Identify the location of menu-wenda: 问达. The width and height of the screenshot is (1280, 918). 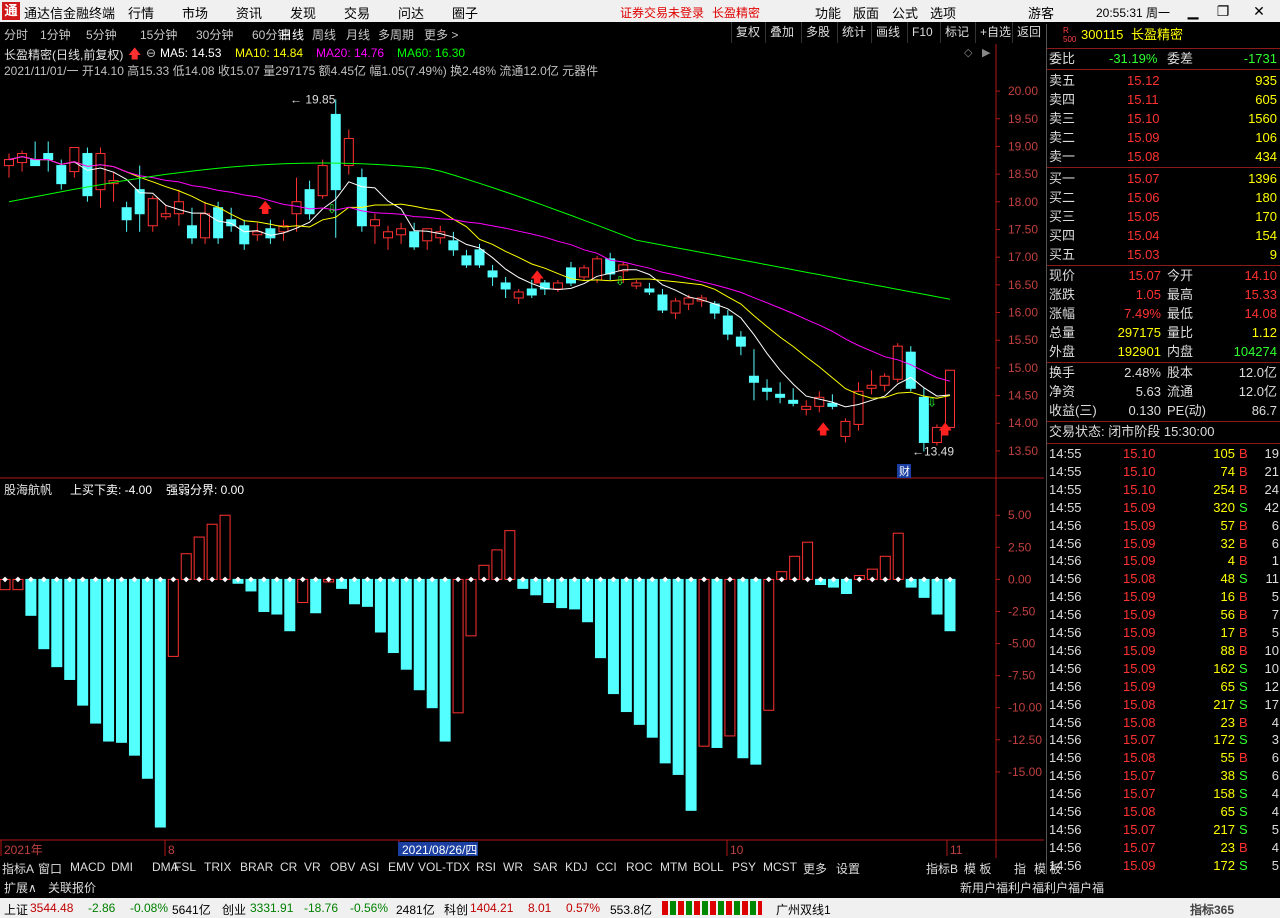
(411, 12).